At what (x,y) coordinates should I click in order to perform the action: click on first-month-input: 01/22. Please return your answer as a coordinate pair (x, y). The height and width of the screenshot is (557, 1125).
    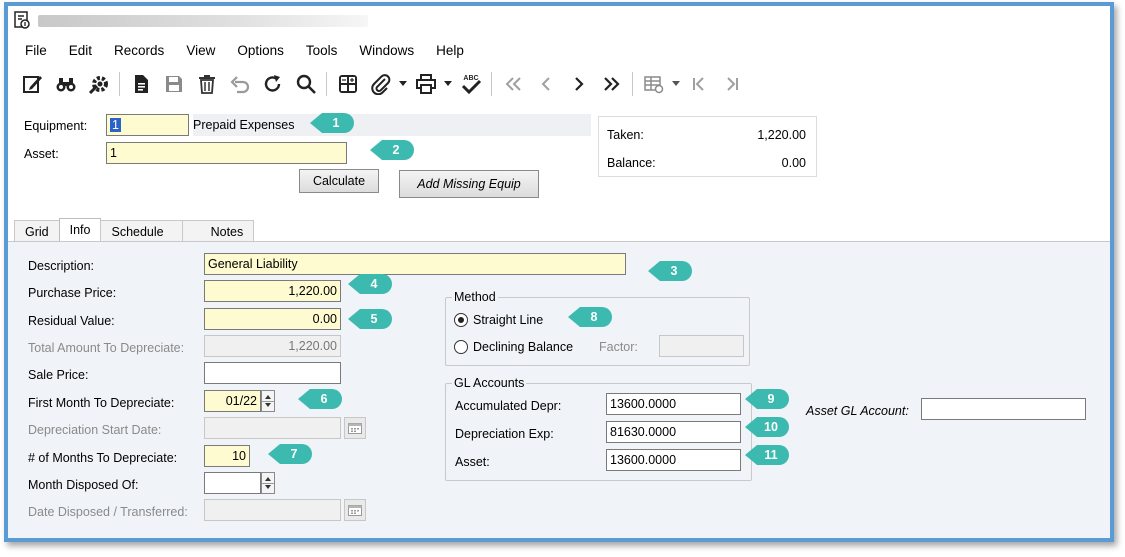
    Looking at the image, I should click on (232, 401).